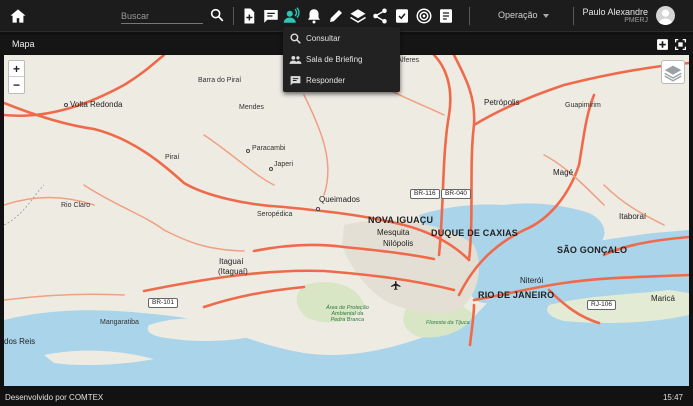  I want to click on road-shield: BR-040, so click(456, 194).